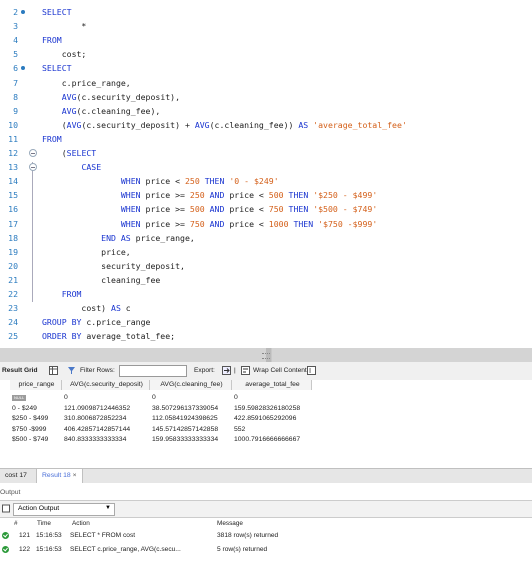 The width and height of the screenshot is (532, 564). What do you see at coordinates (266, 111) in the screenshot?
I see `code-line: 9 AVG(c.cleaning_fee),` at bounding box center [266, 111].